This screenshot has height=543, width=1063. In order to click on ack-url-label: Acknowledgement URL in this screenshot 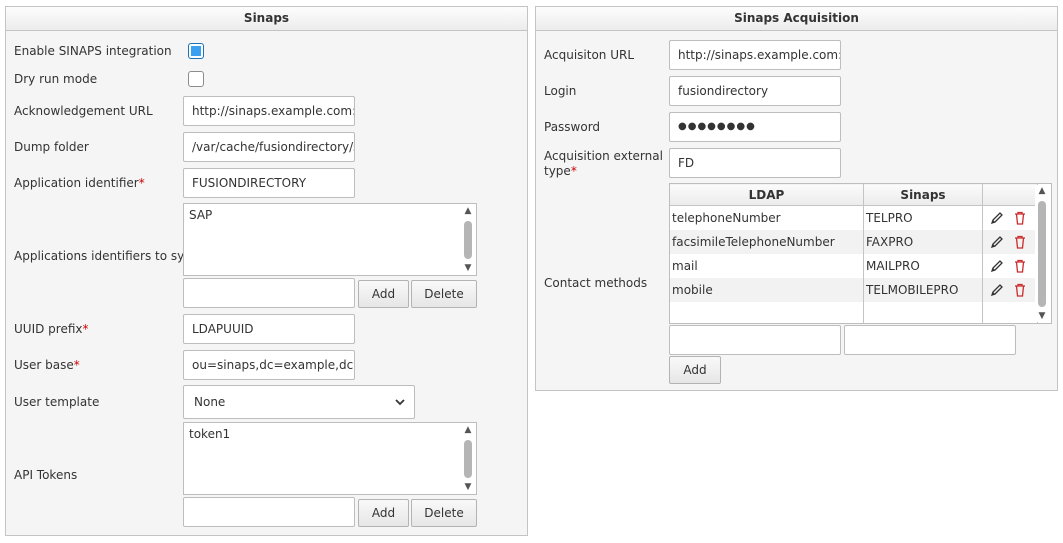, I will do `click(83, 111)`.